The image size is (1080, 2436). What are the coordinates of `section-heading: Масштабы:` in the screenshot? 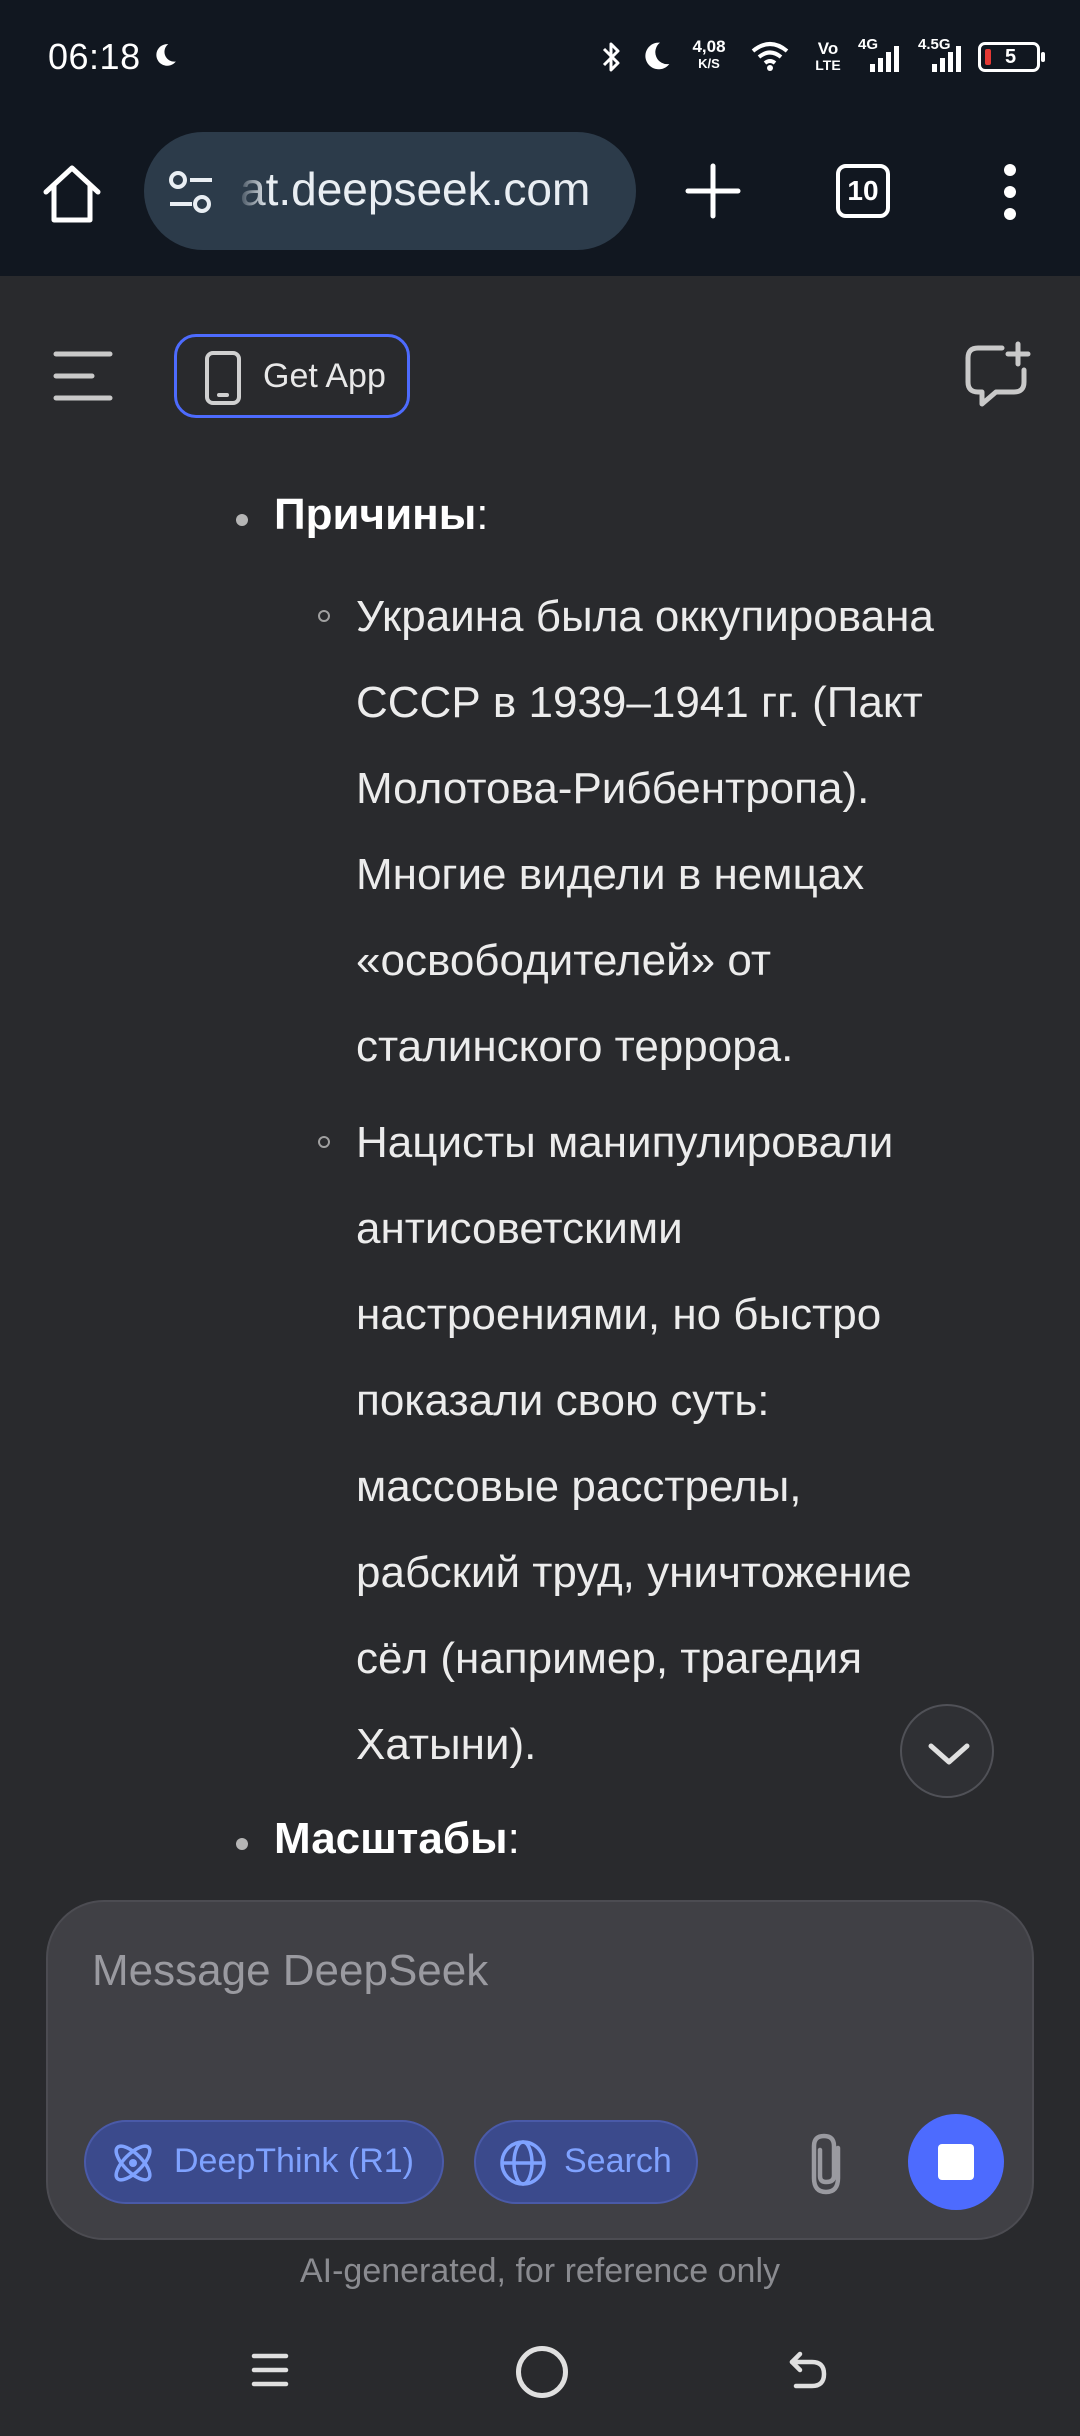 It's located at (397, 1839).